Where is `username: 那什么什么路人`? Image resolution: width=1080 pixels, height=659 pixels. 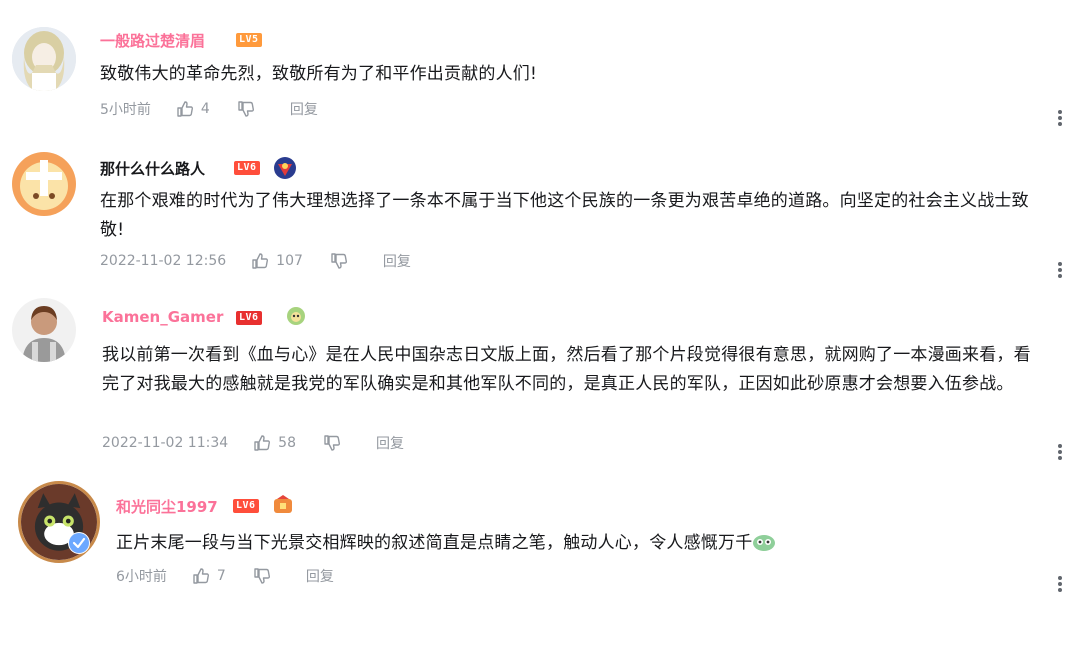 username: 那什么什么路人 is located at coordinates (152, 168).